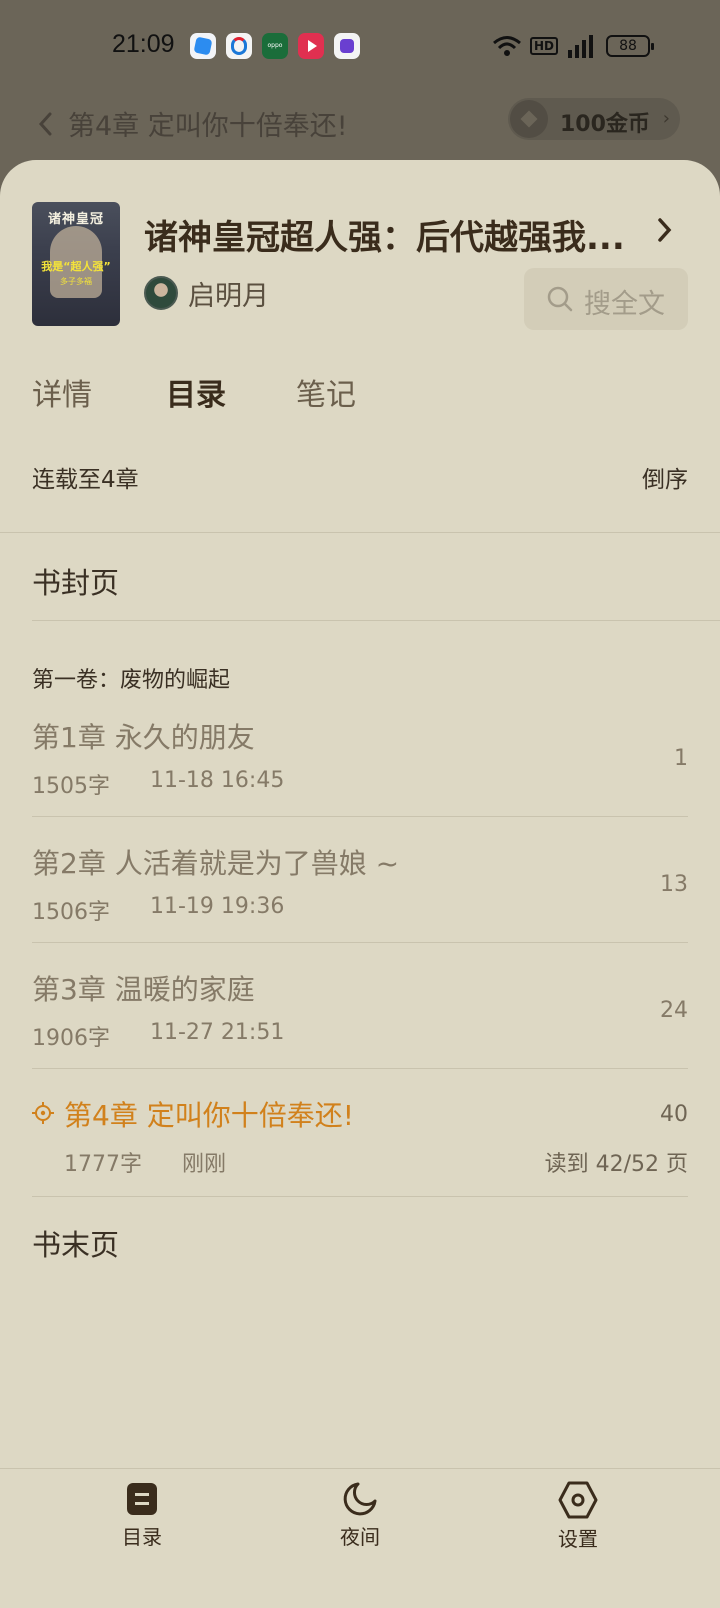  I want to click on search-icon, so click(560, 299).